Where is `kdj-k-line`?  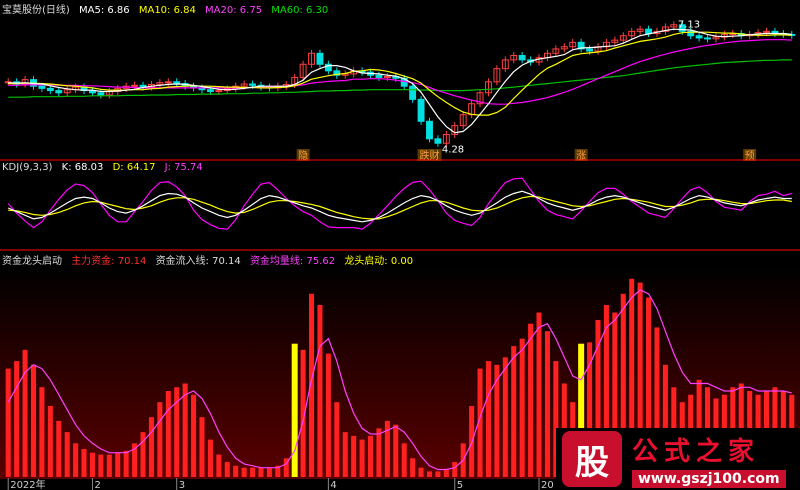
kdj-k-line is located at coordinates (399, 206).